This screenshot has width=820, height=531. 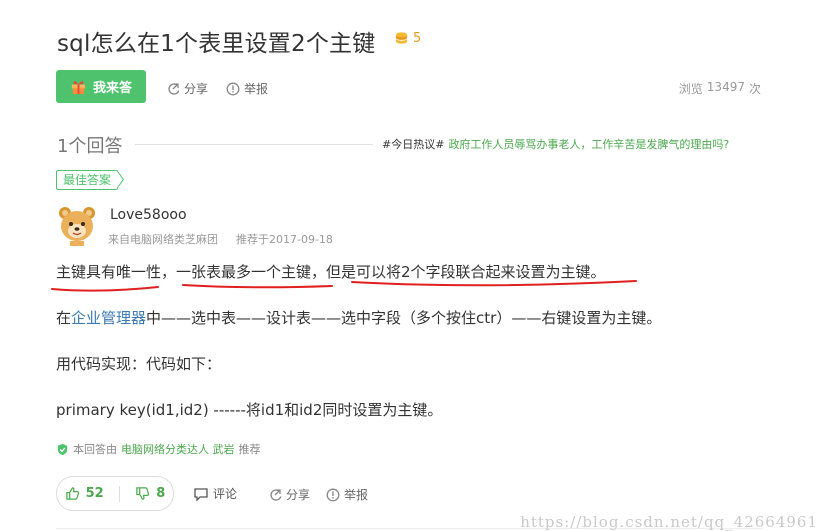 I want to click on answer-report-label: 举报, so click(x=356, y=495).